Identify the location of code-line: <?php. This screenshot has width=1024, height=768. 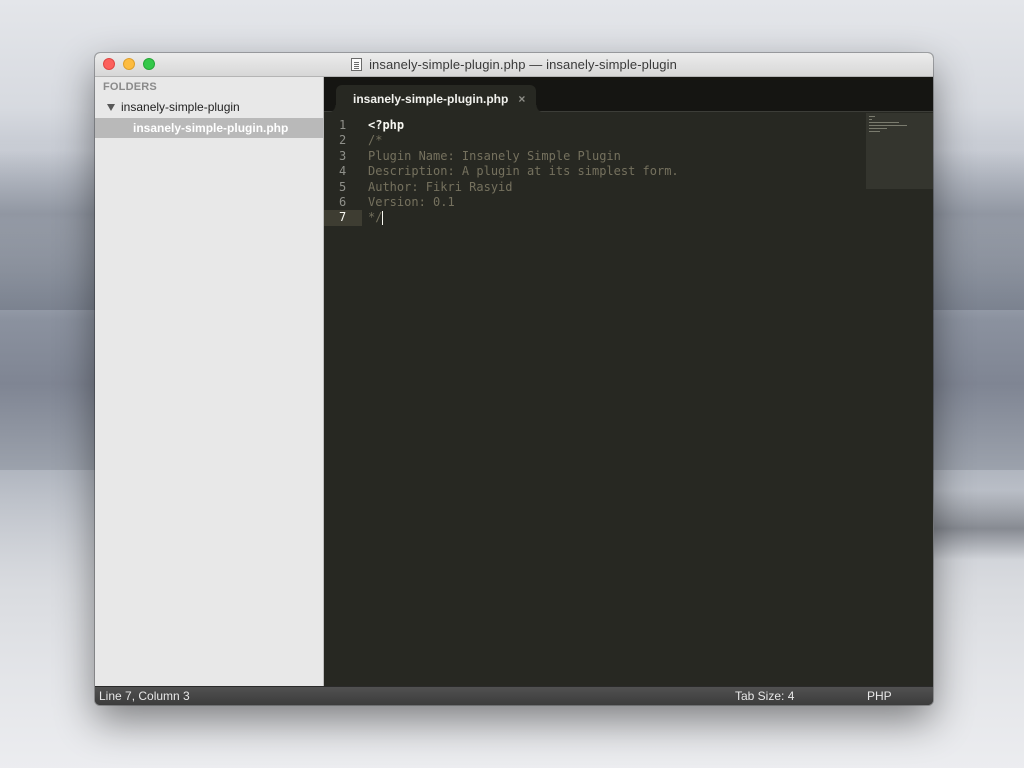
(386, 125).